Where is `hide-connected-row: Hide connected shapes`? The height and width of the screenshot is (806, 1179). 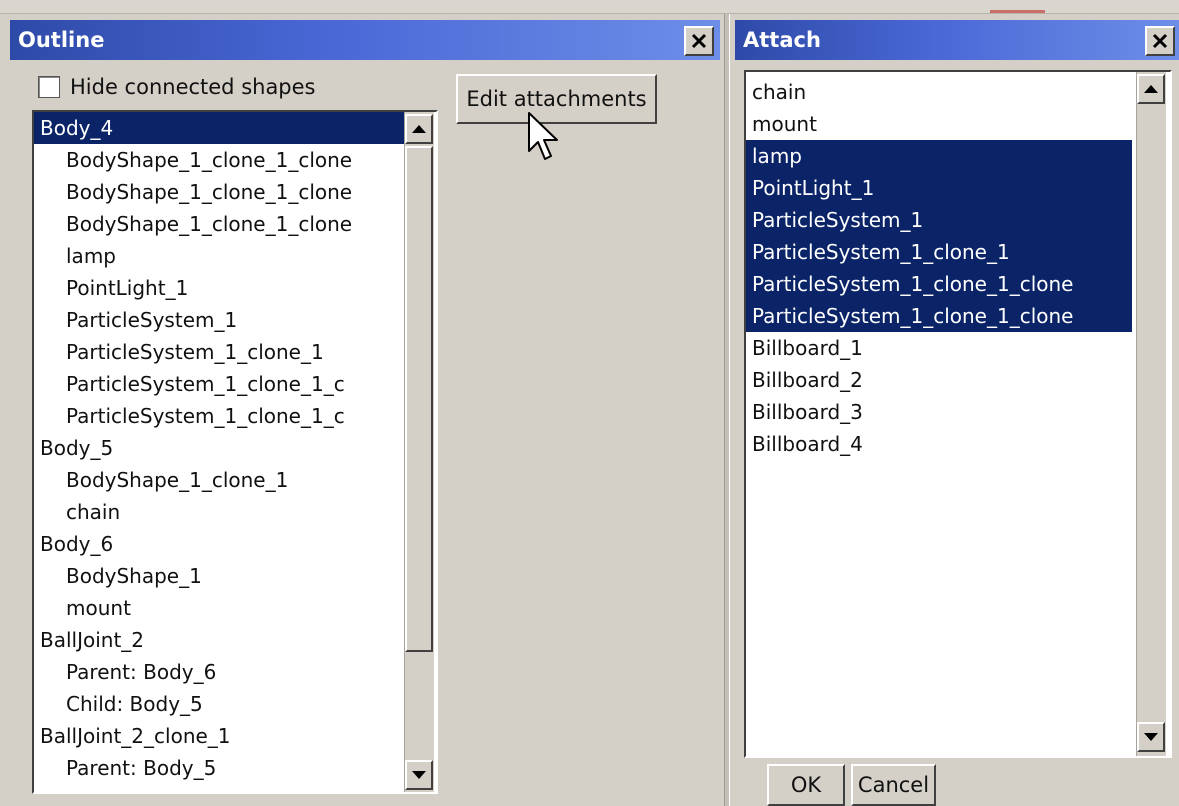 hide-connected-row: Hide connected shapes is located at coordinates (177, 87).